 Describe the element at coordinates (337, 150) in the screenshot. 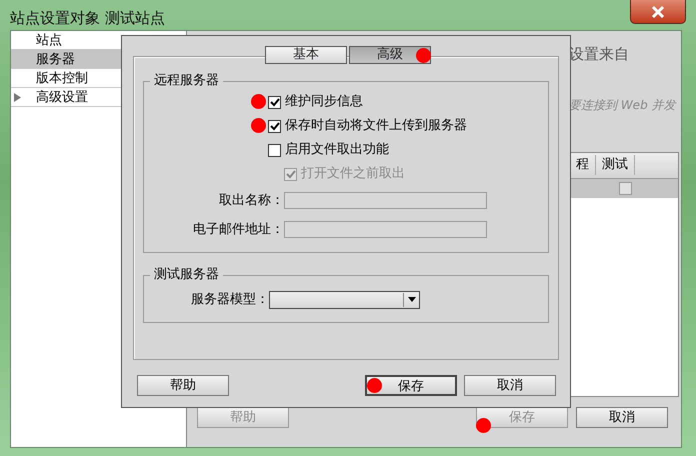

I see `checkbox-label: 启用文件取出功能` at that location.